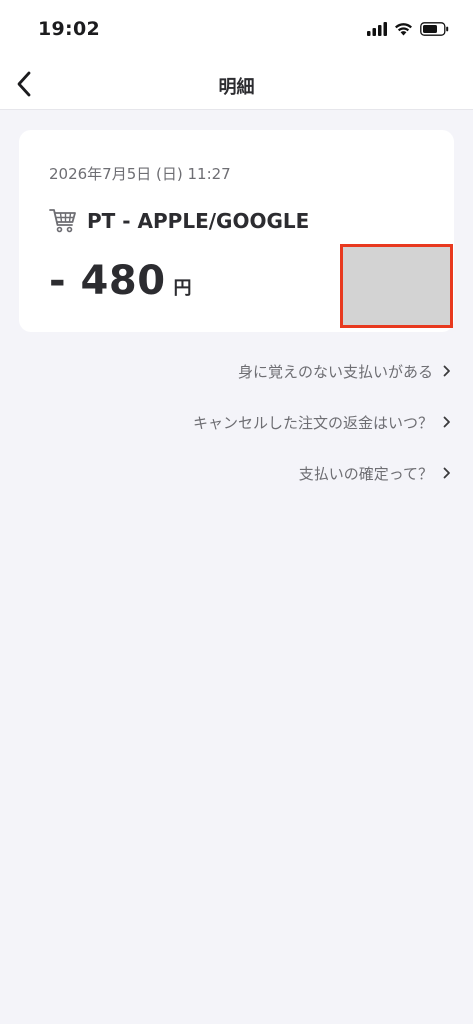  Describe the element at coordinates (335, 371) in the screenshot. I see `help-link-label: 身に覚えのない支払いがある` at that location.